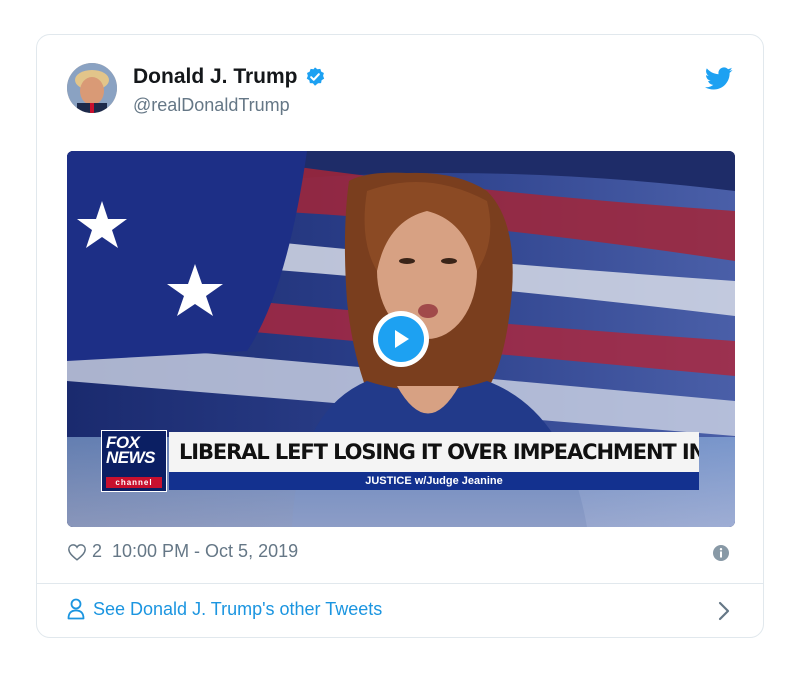 Image resolution: width=800 pixels, height=677 pixels. I want to click on info-icon, so click(721, 553).